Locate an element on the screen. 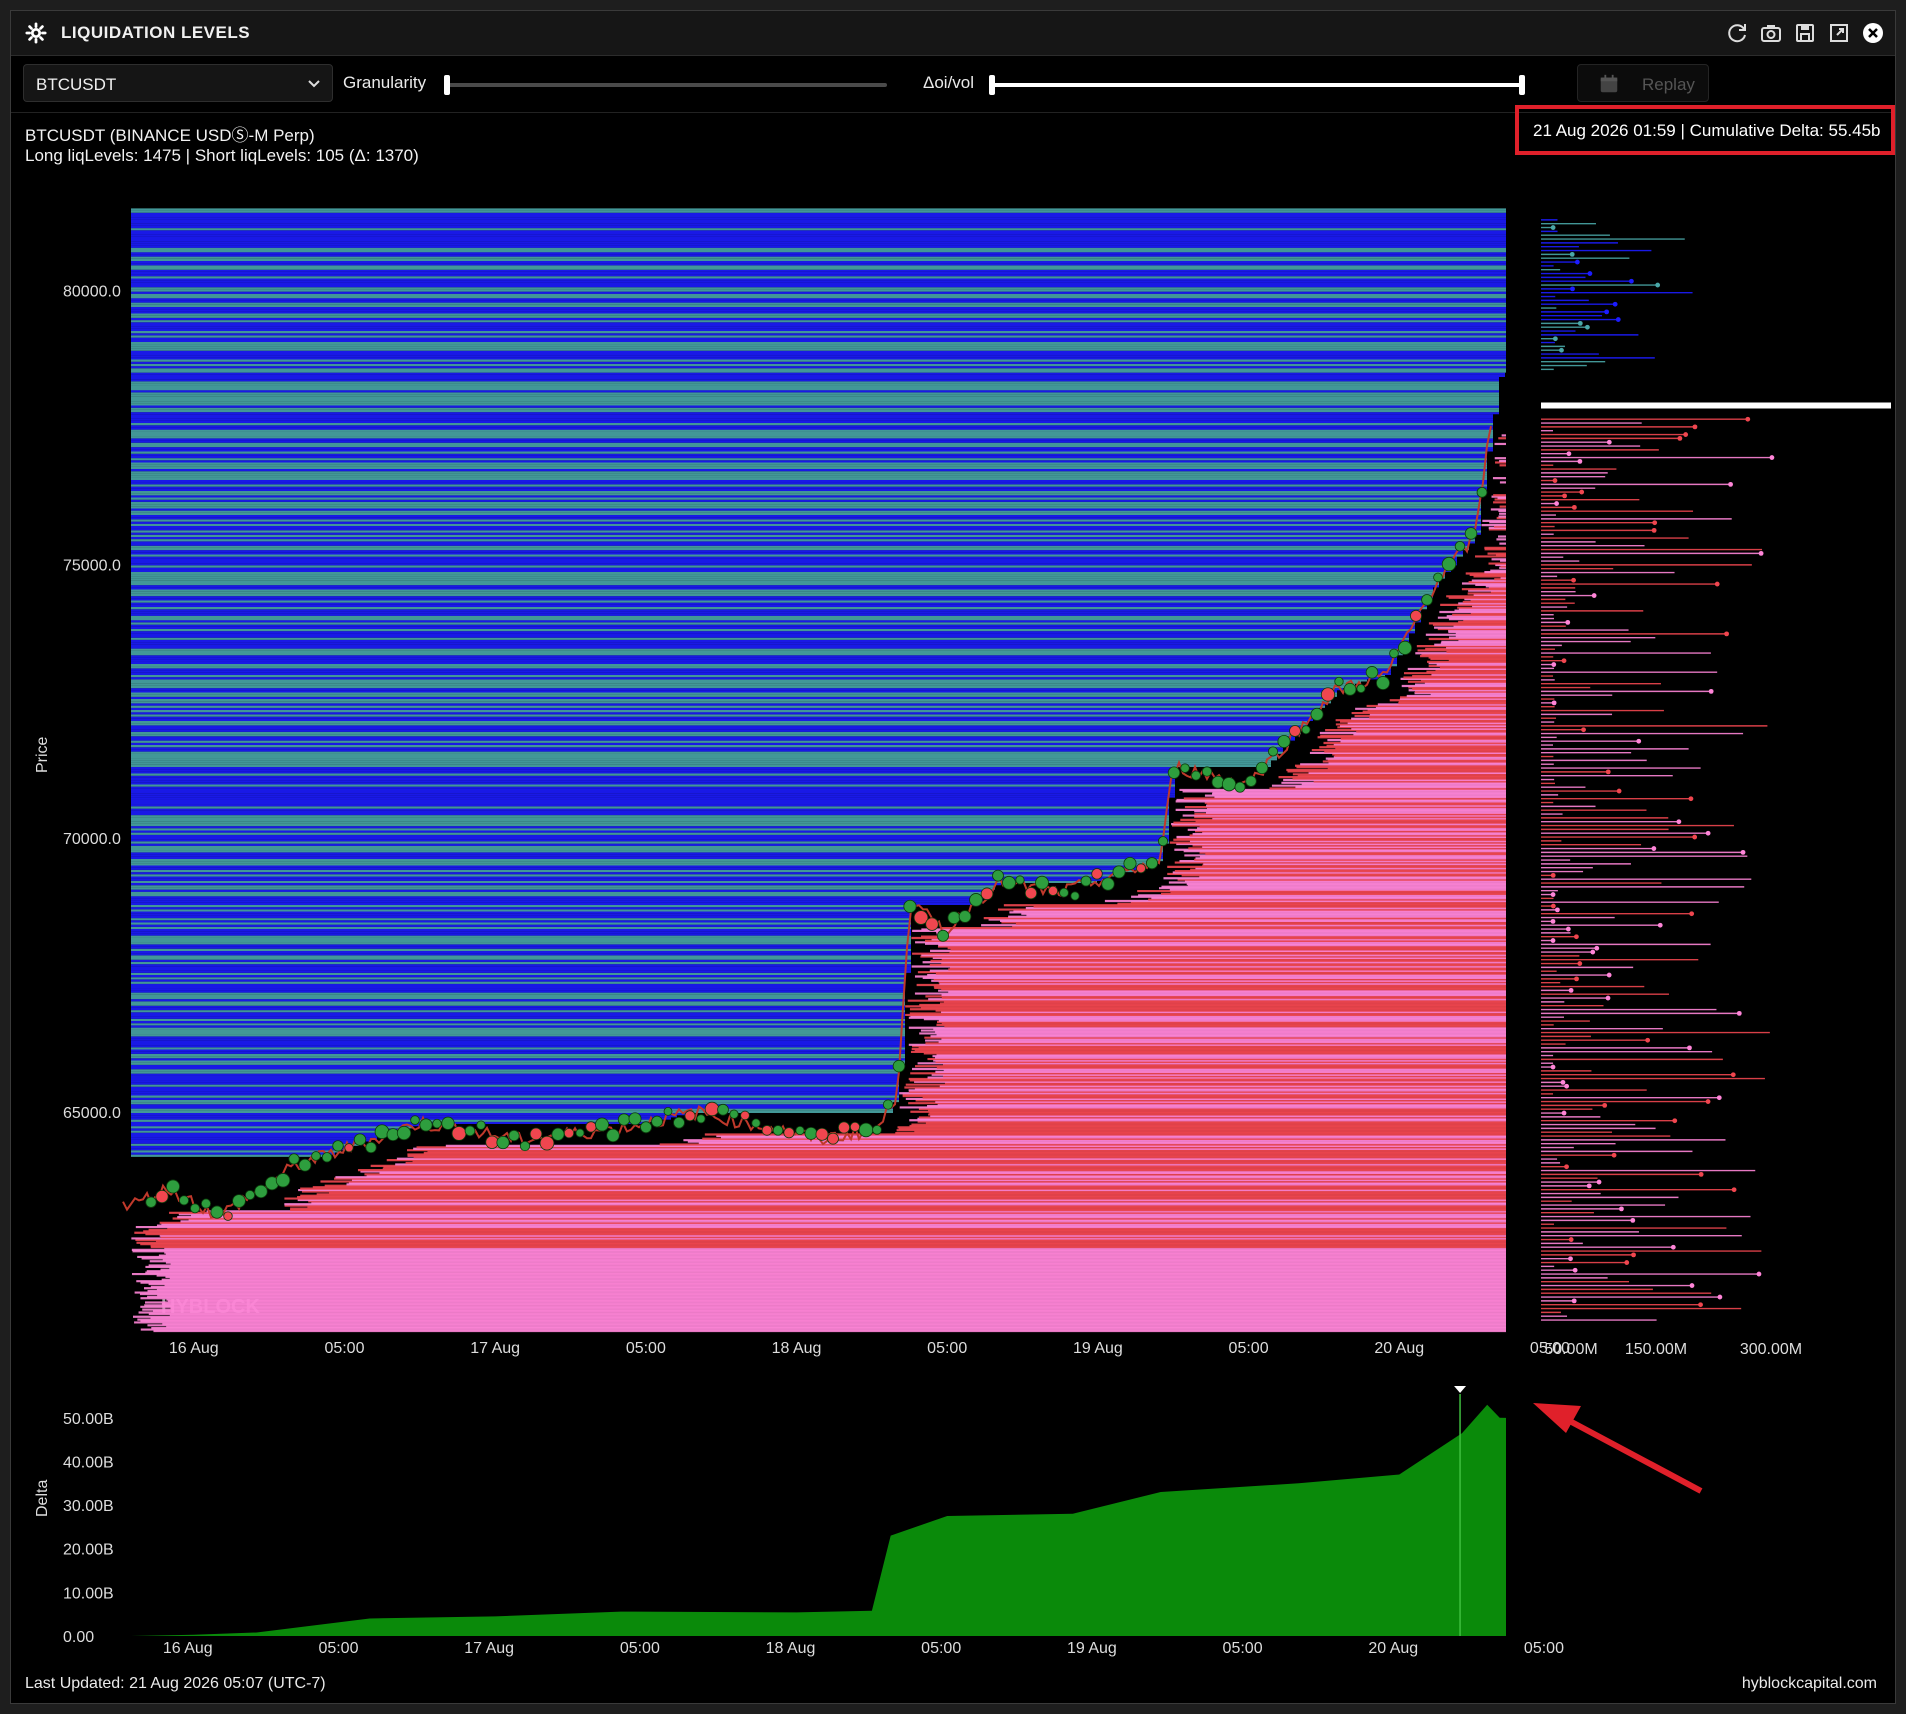 Image resolution: width=1906 pixels, height=1714 pixels. annotation-arrow-shaft is located at coordinates (1626, 1451).